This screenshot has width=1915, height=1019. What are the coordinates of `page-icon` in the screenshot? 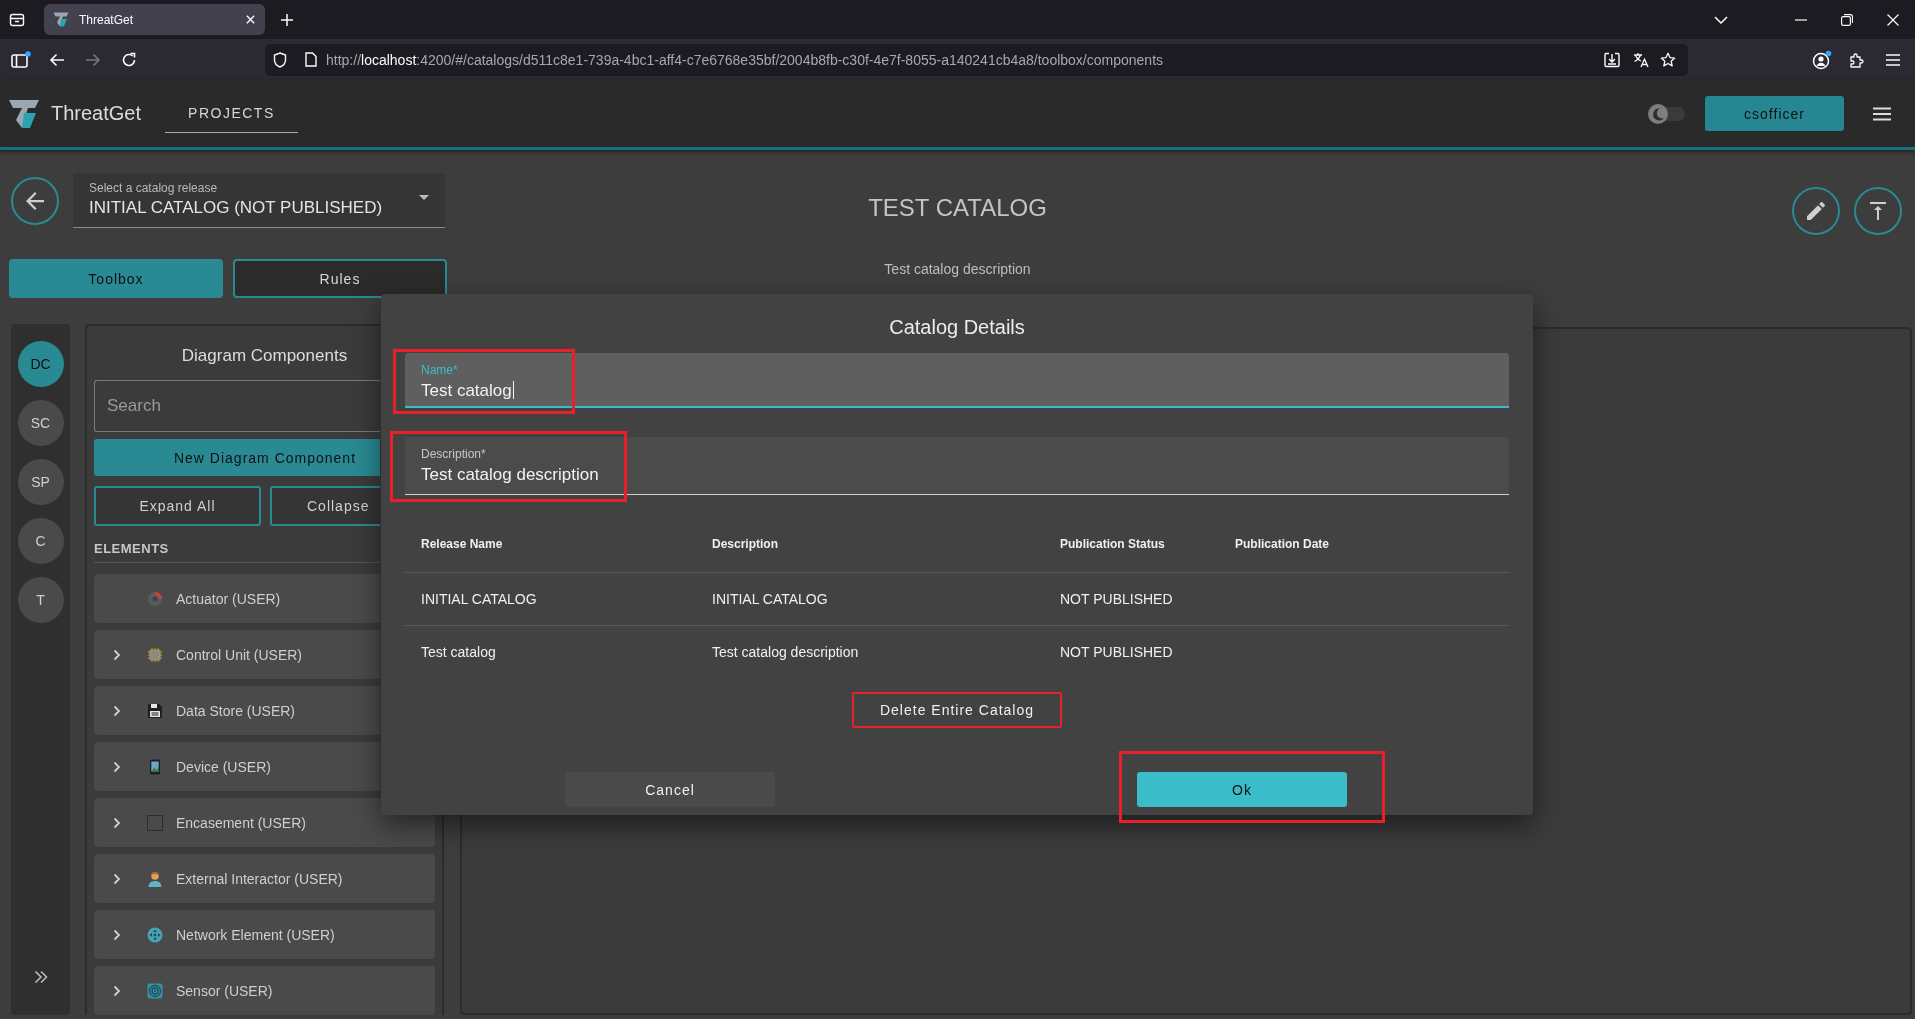 It's located at (311, 59).